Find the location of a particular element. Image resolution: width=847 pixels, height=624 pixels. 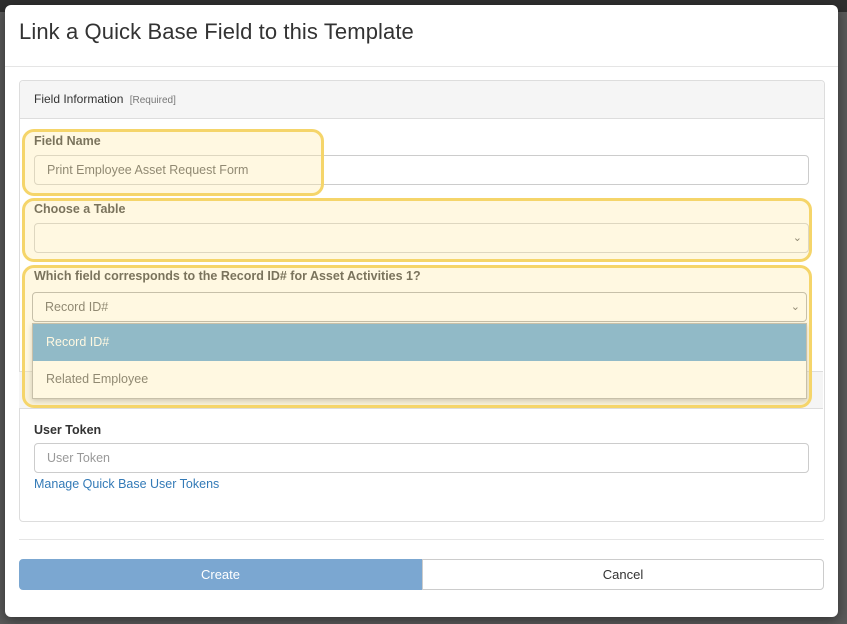

dialog-title: Link a Quick Base Field to this Template is located at coordinates (216, 31).